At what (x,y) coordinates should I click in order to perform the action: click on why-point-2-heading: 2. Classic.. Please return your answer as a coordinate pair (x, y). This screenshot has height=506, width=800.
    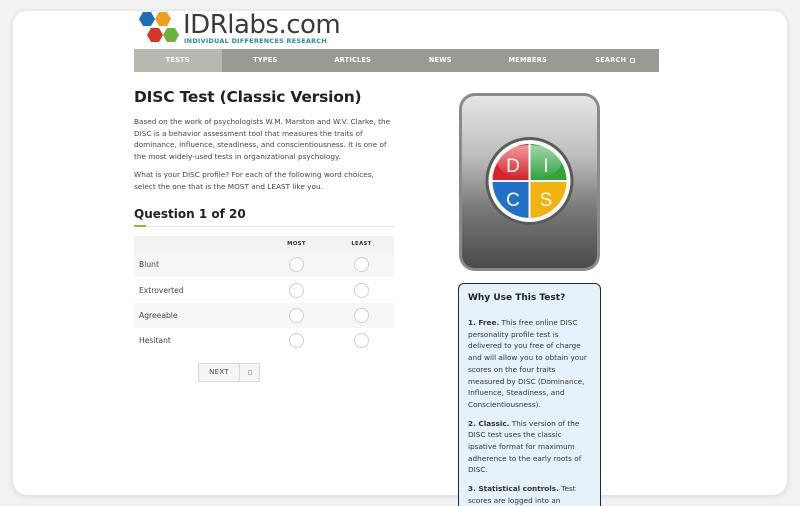
    Looking at the image, I should click on (489, 423).